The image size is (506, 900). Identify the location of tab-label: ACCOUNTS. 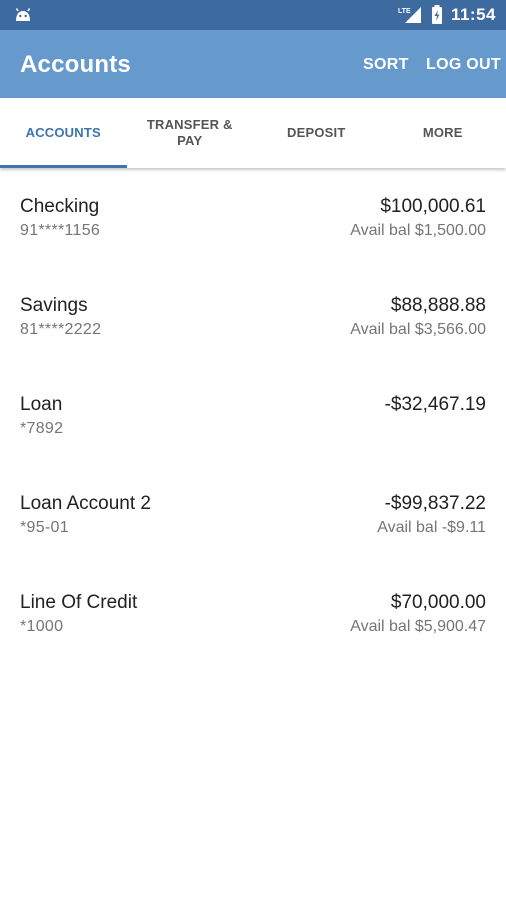
(63, 132).